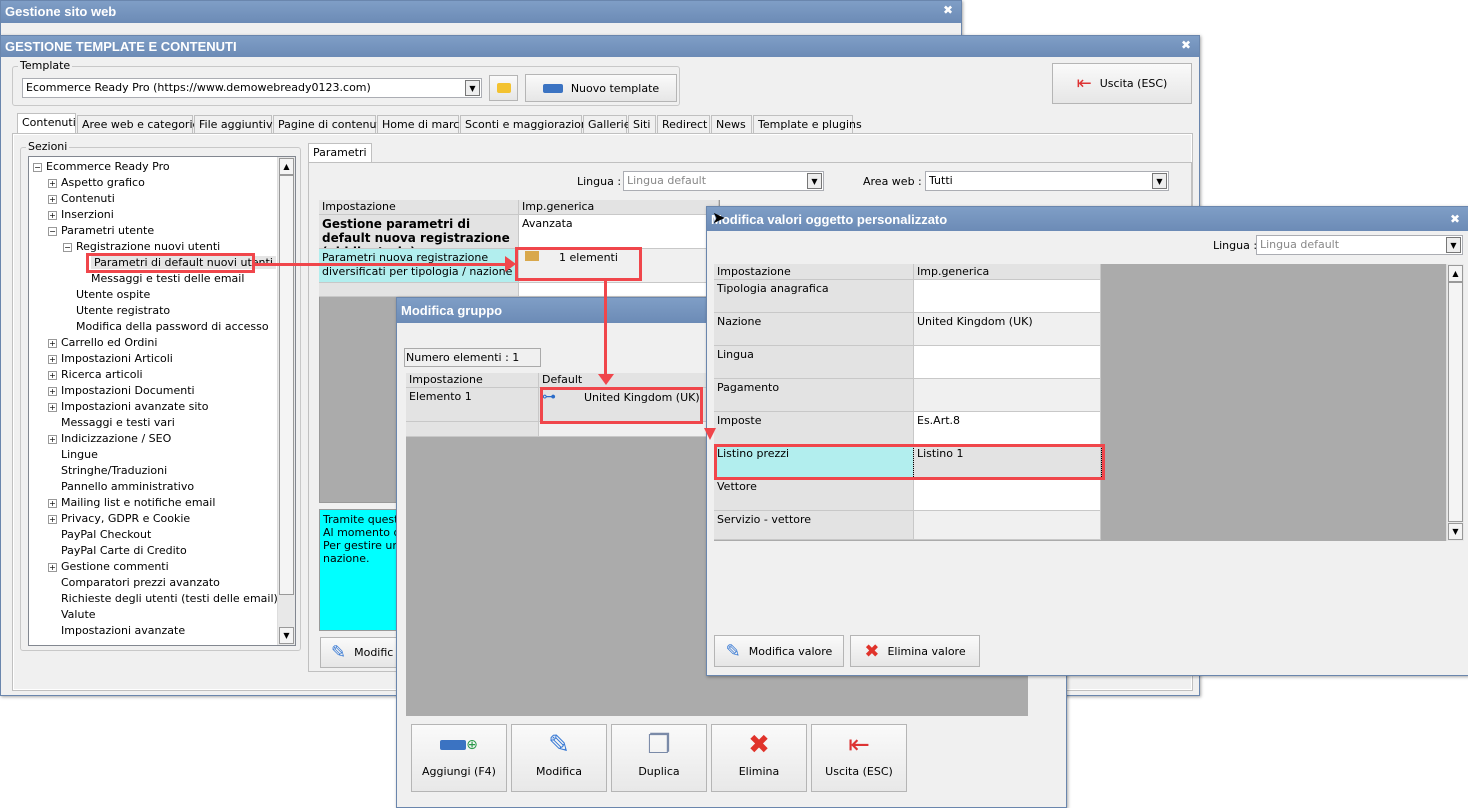 This screenshot has height=808, width=1468. What do you see at coordinates (116, 631) in the screenshot?
I see `tree-item: Impostazioni avanzate` at bounding box center [116, 631].